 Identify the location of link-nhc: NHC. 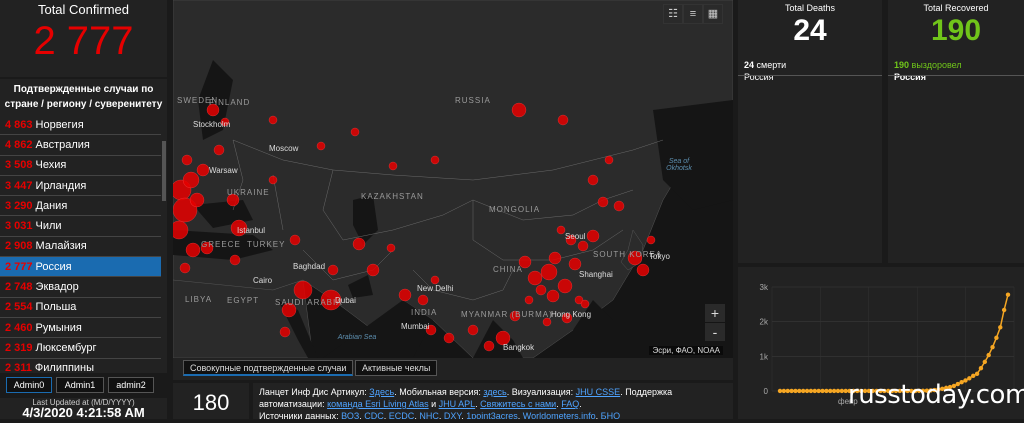
(429, 415).